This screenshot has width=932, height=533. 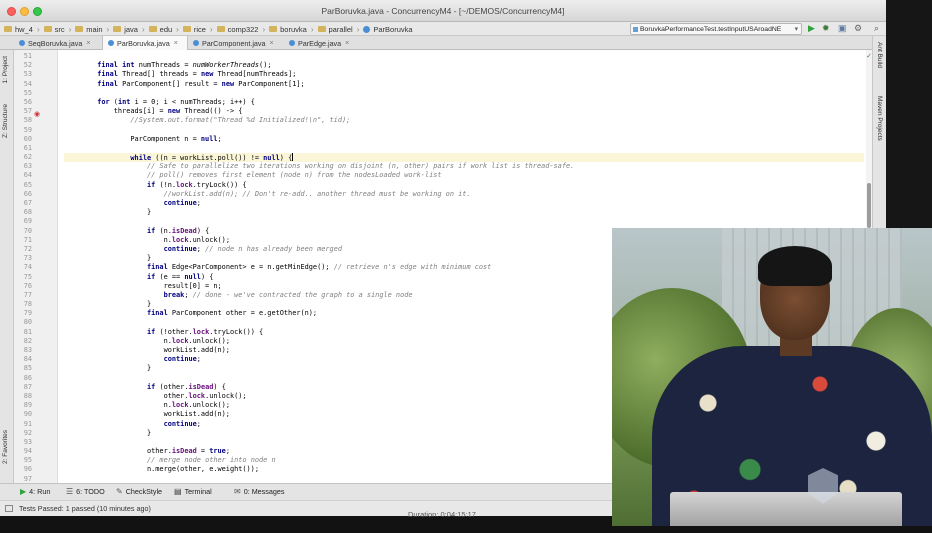 What do you see at coordinates (243, 29) in the screenshot?
I see `breadcrumb-label: comp322` at bounding box center [243, 29].